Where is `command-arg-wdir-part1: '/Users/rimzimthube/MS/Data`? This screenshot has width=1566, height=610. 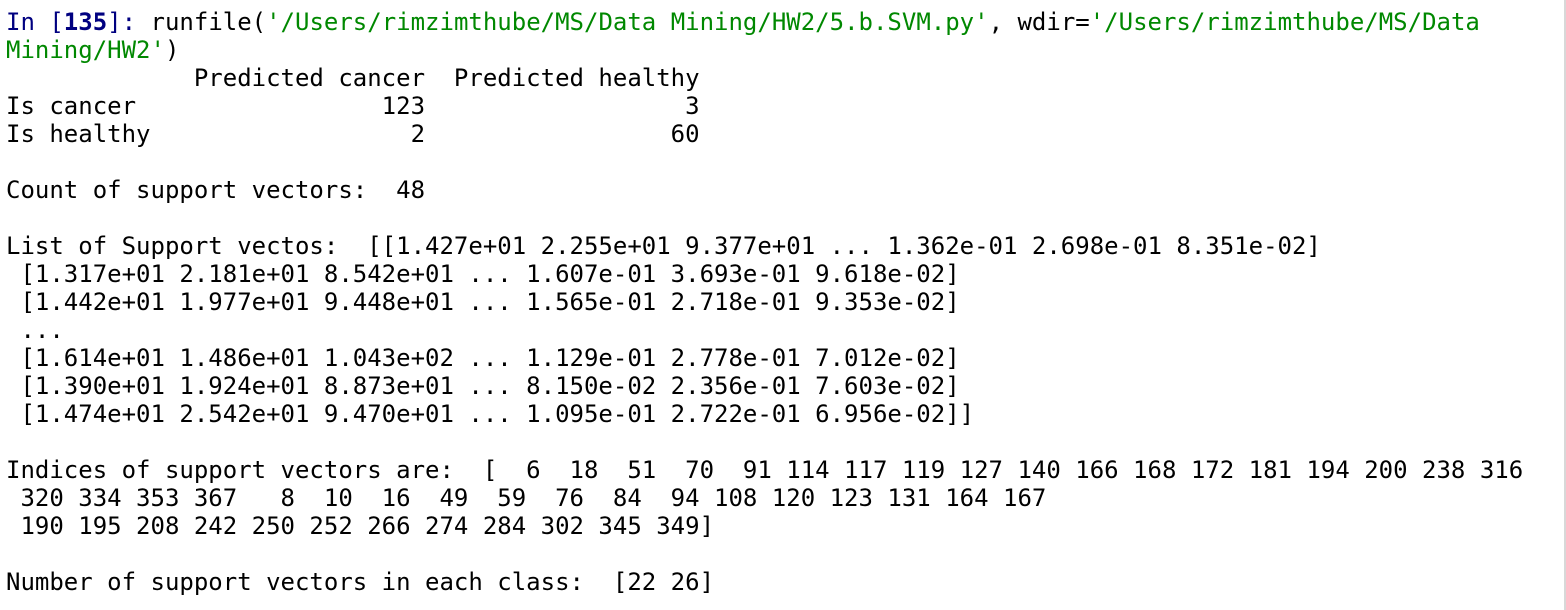 command-arg-wdir-part1: '/Users/rimzimthube/MS/Data is located at coordinates (1284, 22).